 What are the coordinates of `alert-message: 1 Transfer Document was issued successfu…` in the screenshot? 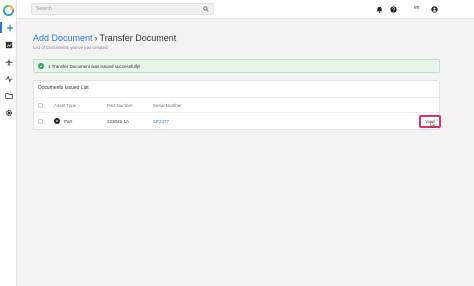 It's located at (94, 66).